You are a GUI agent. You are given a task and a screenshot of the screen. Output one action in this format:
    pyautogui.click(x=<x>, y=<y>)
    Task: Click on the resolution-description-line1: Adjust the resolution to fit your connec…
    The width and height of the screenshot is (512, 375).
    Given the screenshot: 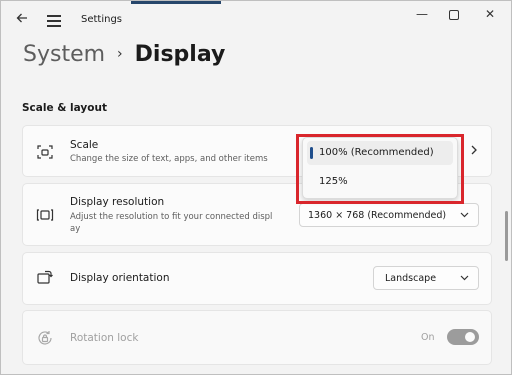 What is the action you would take?
    pyautogui.click(x=171, y=217)
    